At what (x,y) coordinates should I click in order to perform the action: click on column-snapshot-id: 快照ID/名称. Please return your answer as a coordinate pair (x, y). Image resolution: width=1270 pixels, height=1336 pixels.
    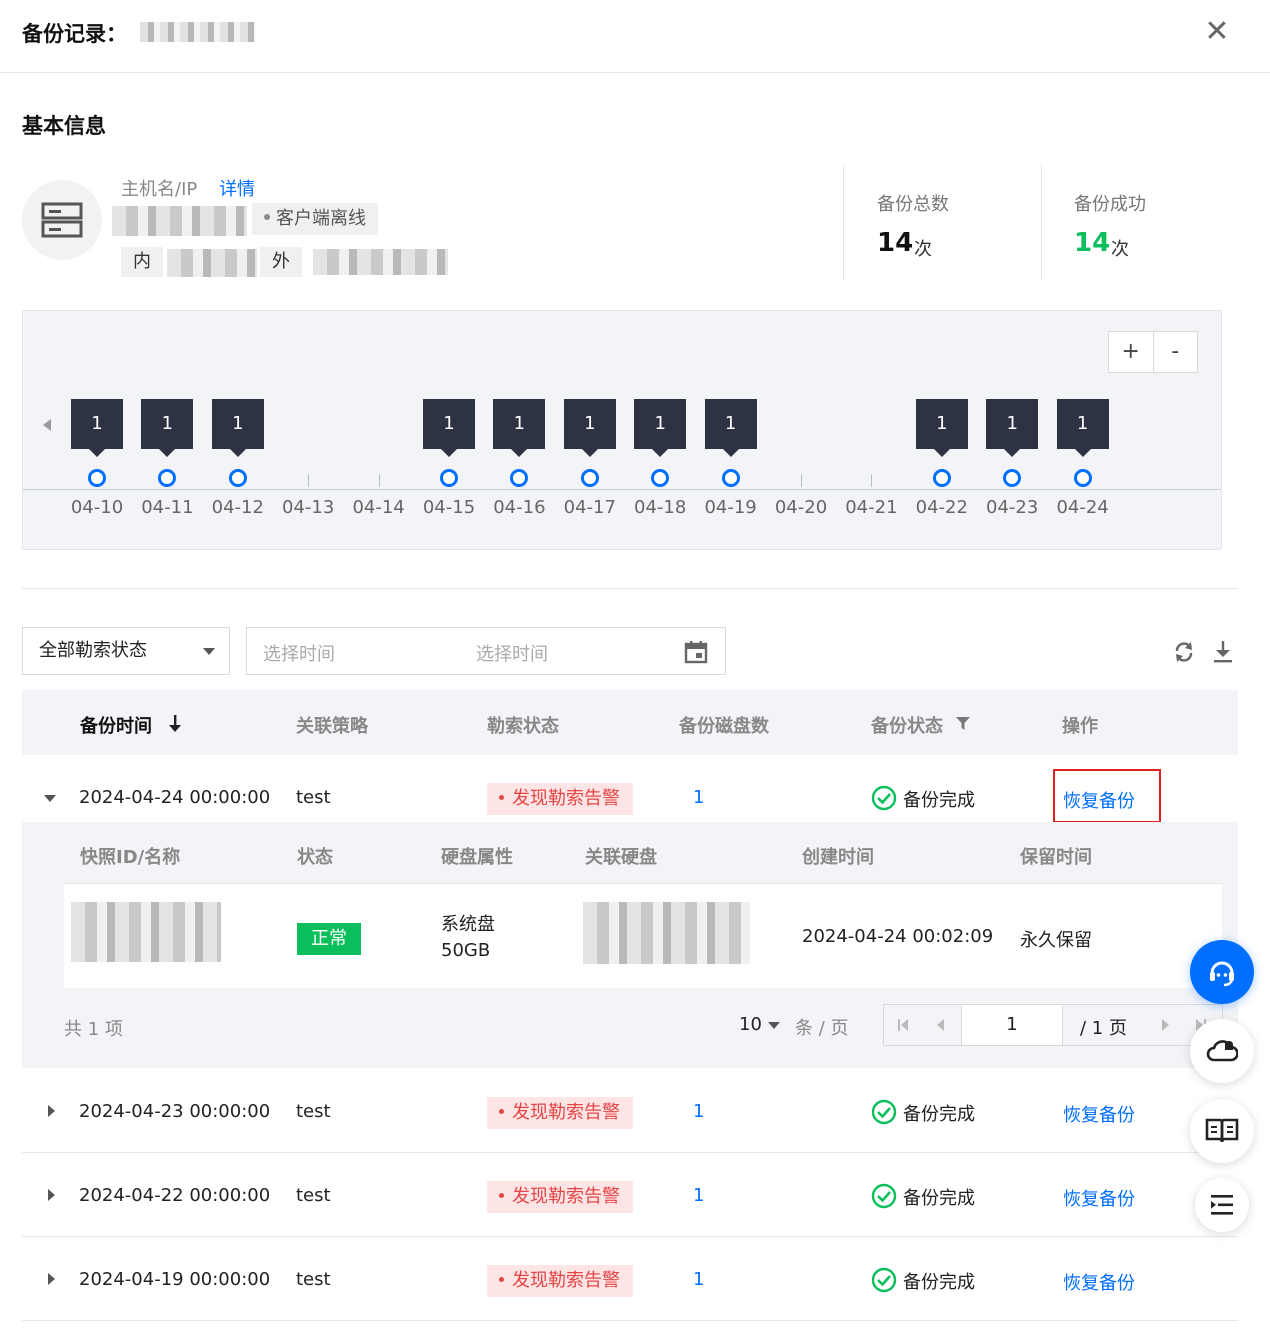
    Looking at the image, I should click on (130, 857).